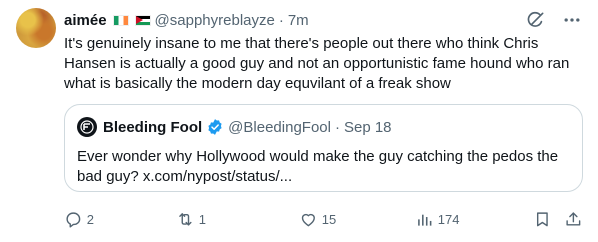 The image size is (598, 242). What do you see at coordinates (90, 219) in the screenshot?
I see `reply-count: 2` at bounding box center [90, 219].